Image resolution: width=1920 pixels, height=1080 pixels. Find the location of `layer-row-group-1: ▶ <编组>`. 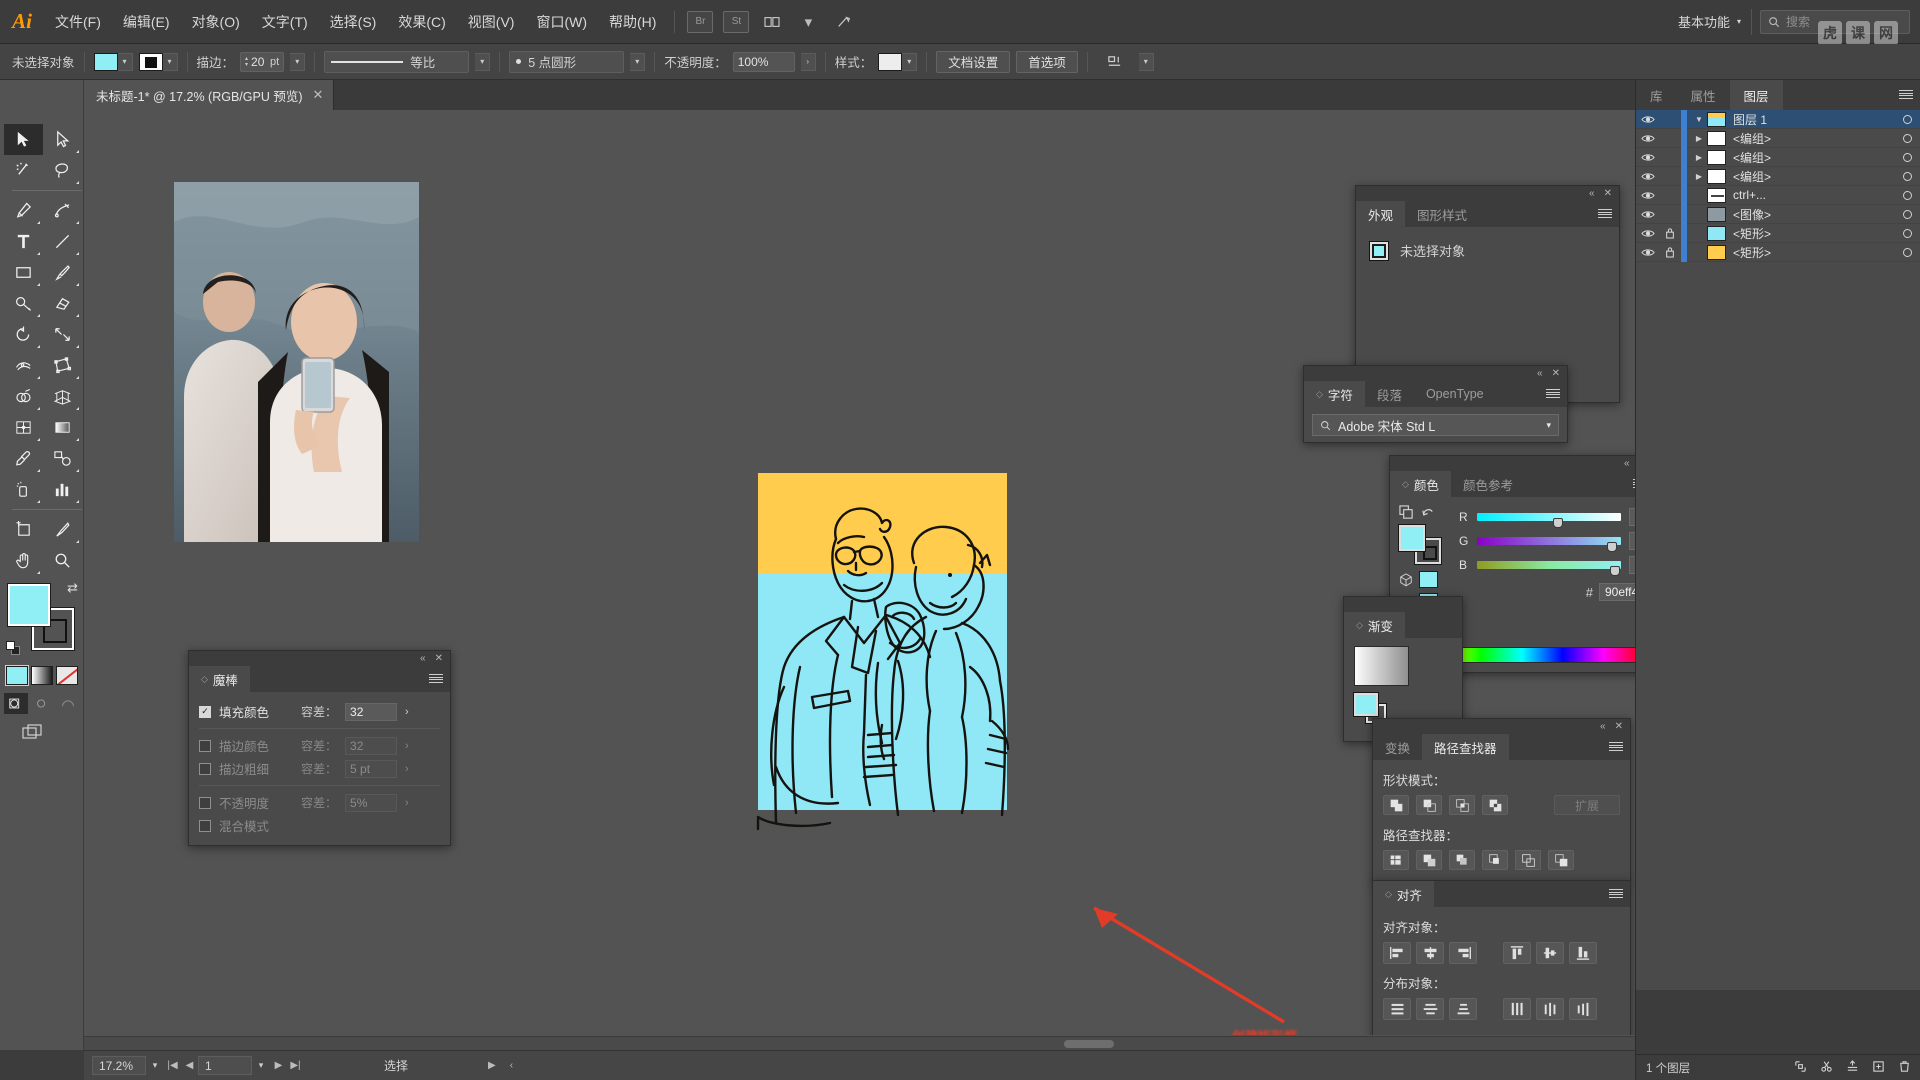

layer-row-group-1: ▶ <编组> is located at coordinates (1778, 138).